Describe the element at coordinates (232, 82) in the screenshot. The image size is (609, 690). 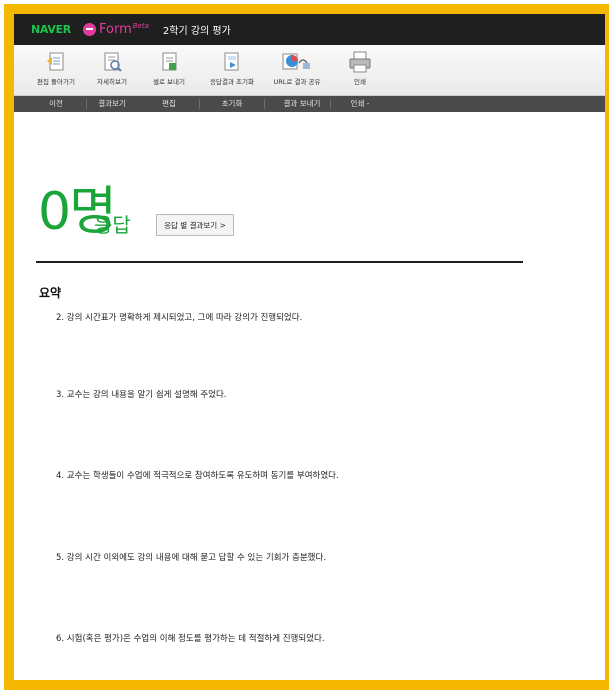
I see `tool-label: 응답결과 초기화` at that location.